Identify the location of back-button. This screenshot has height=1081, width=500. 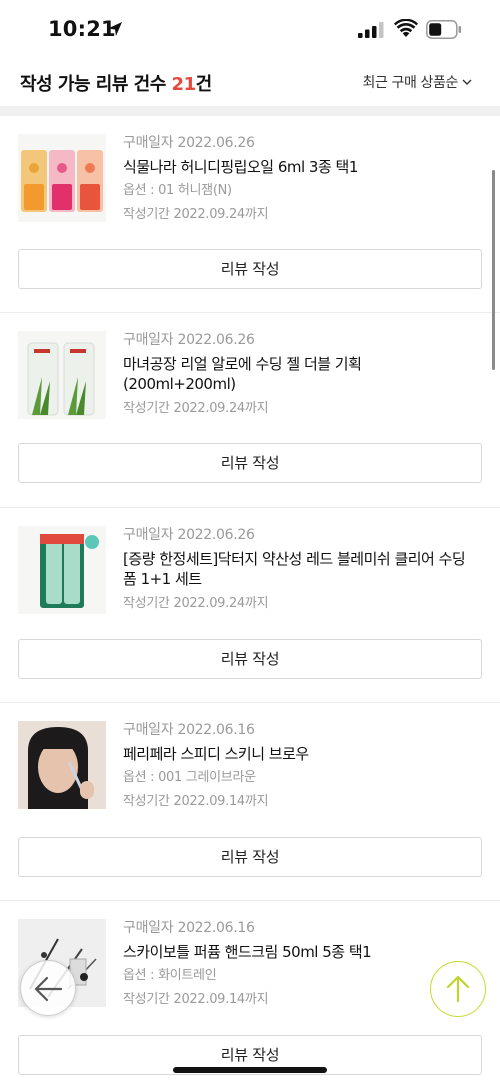
(48, 988).